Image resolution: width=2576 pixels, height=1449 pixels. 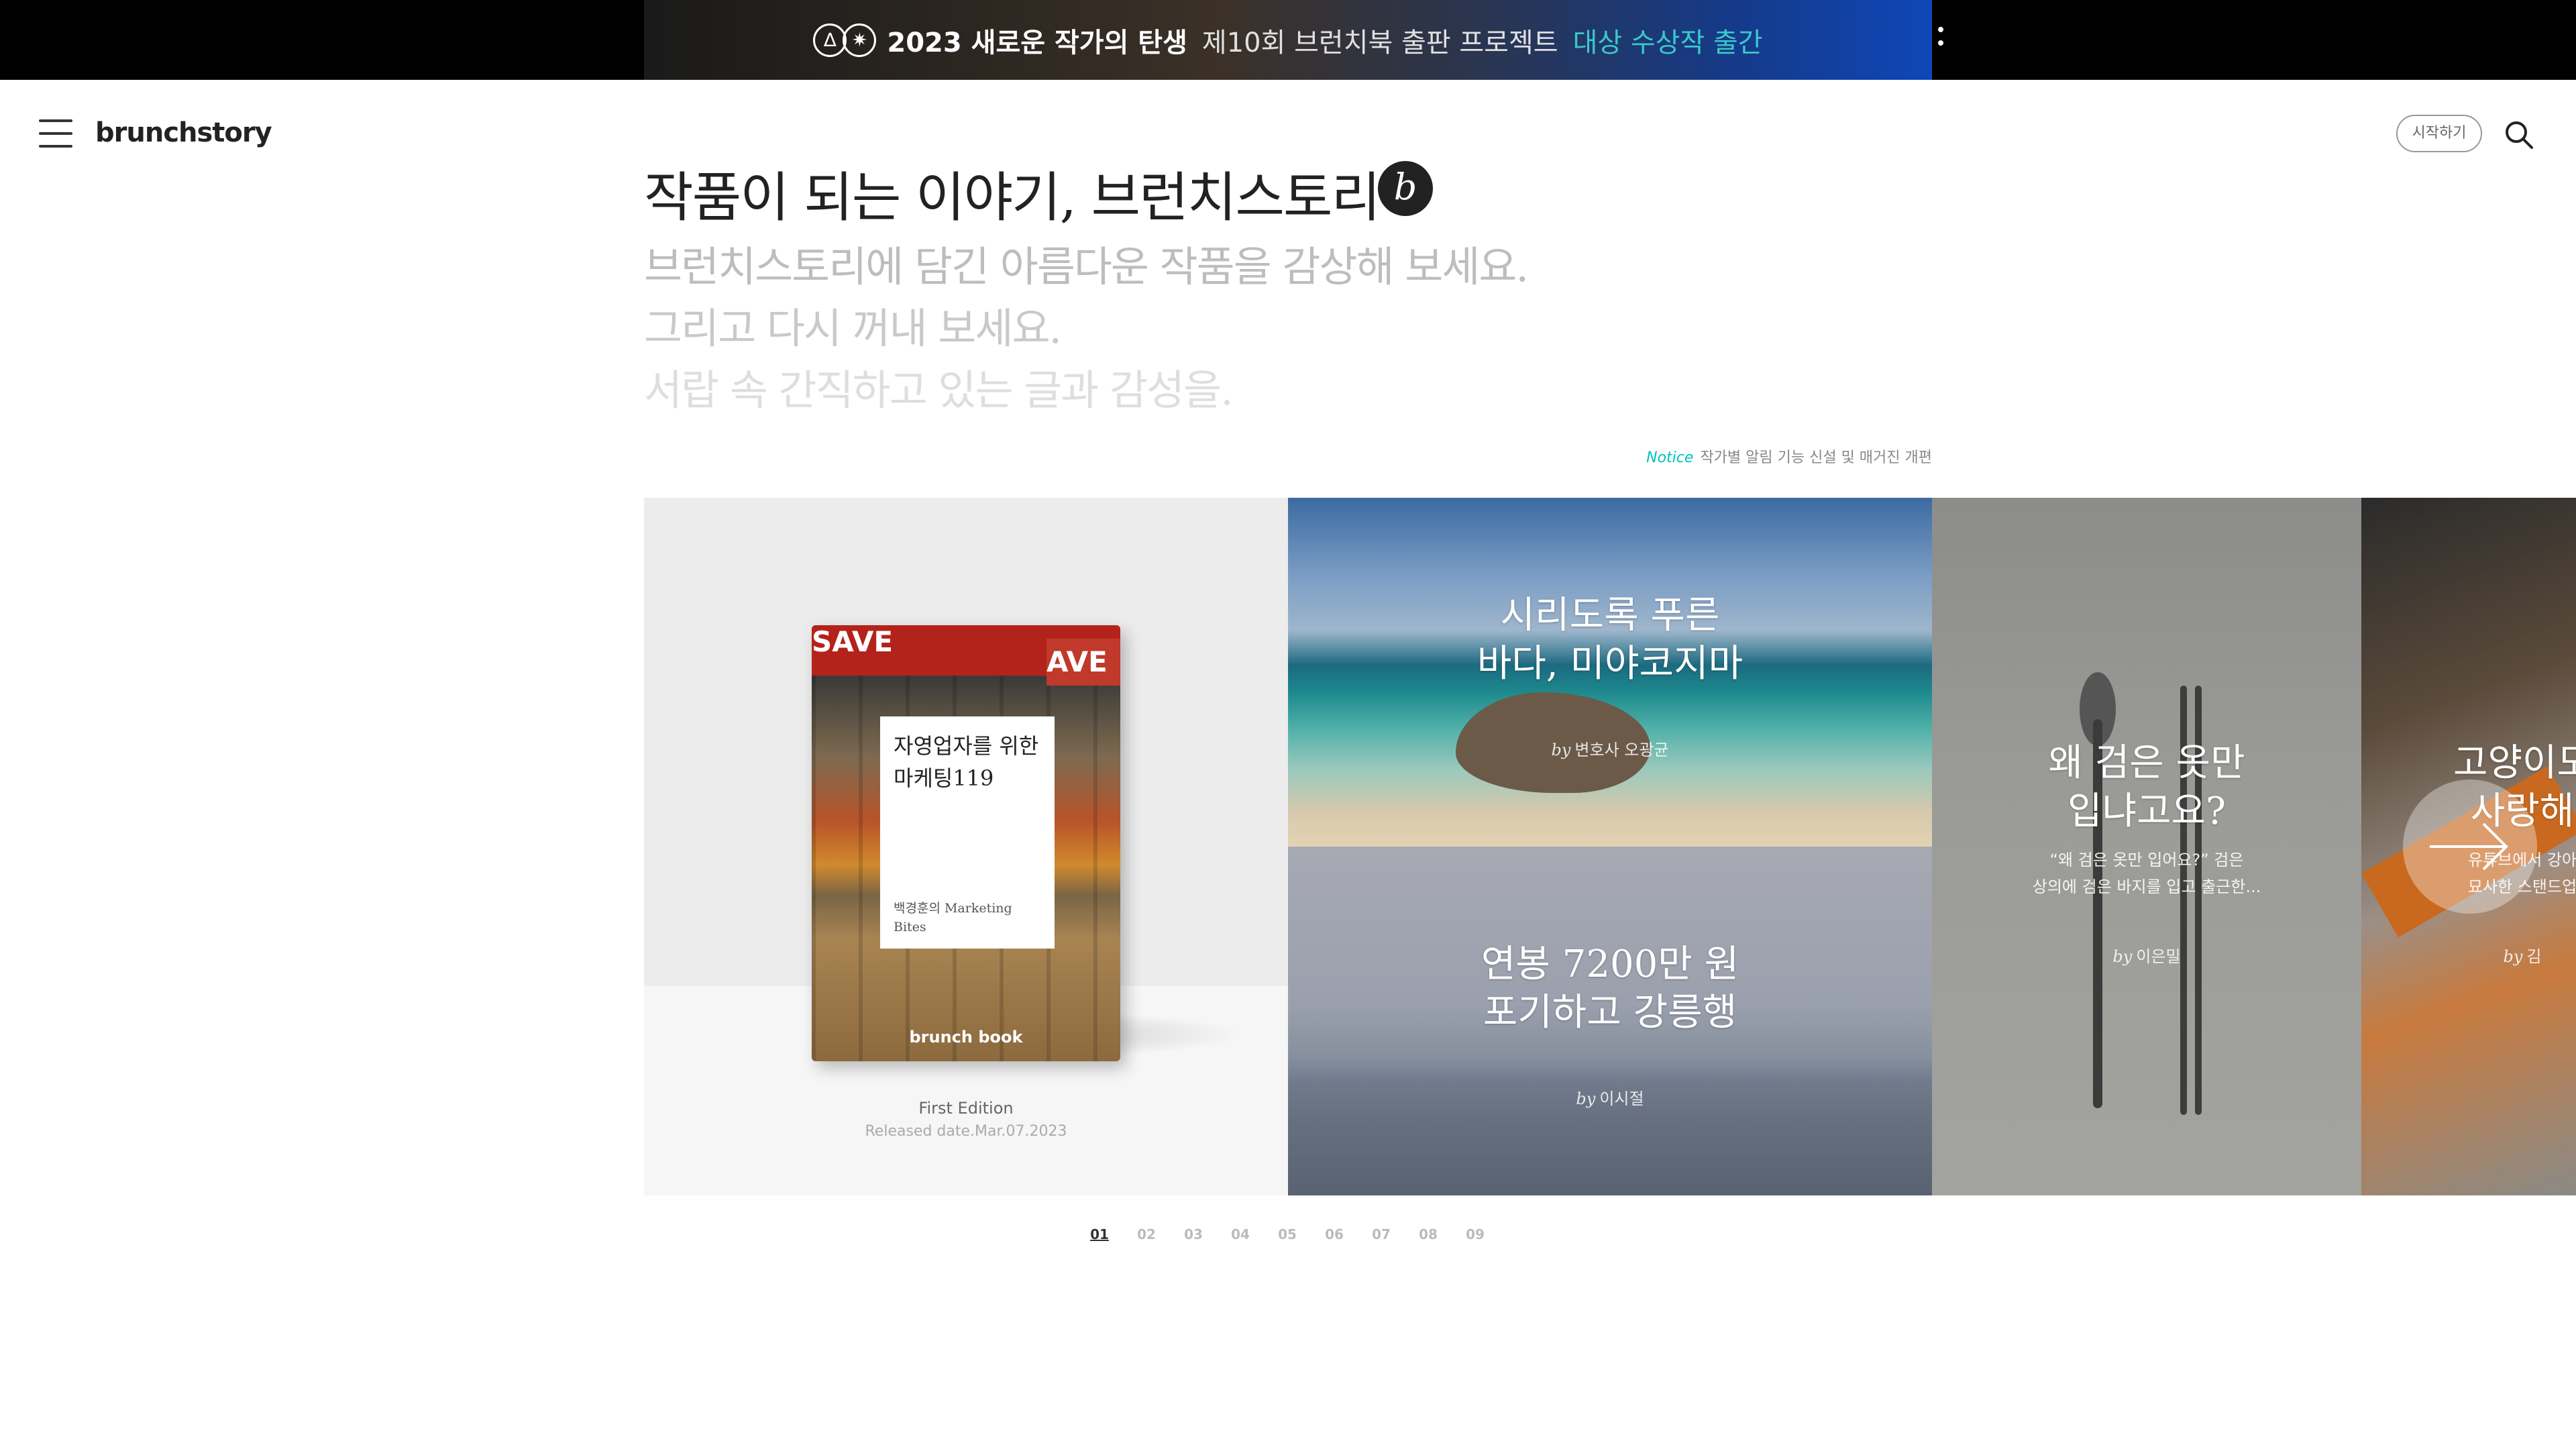 I want to click on article-byline: by 변호사 오광균, so click(x=1610, y=748).